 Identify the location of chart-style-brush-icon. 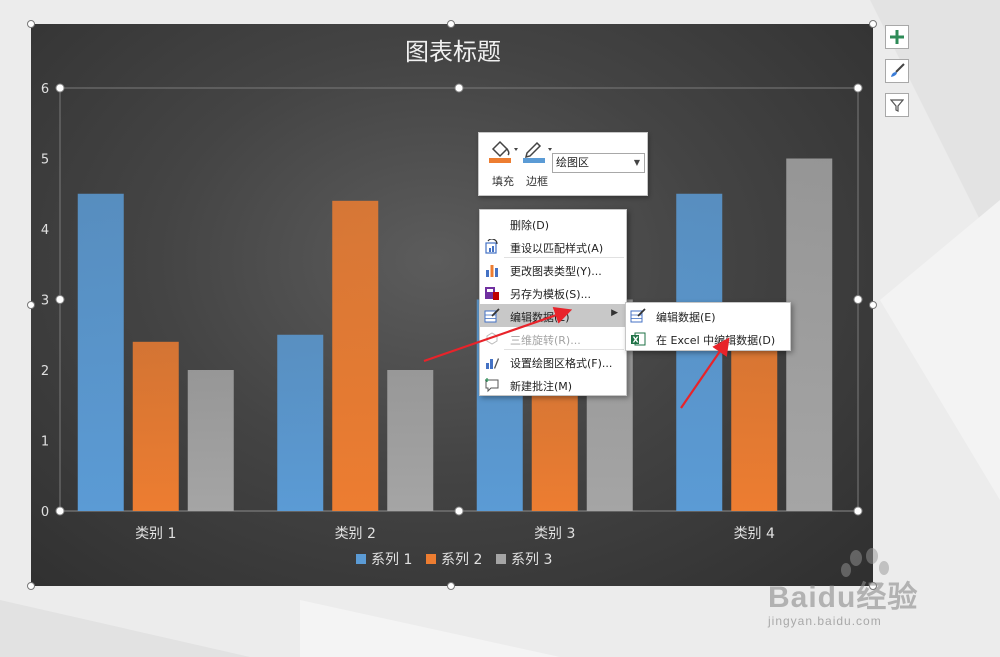
(898, 70).